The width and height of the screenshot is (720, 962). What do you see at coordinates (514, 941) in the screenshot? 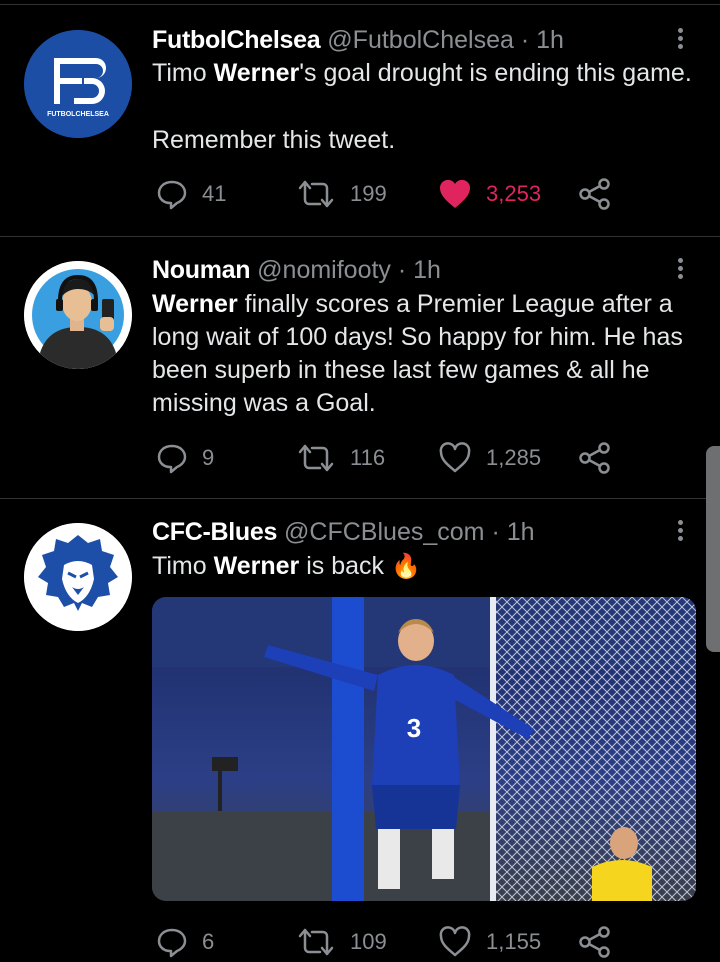
I see `like-count: 1,155` at bounding box center [514, 941].